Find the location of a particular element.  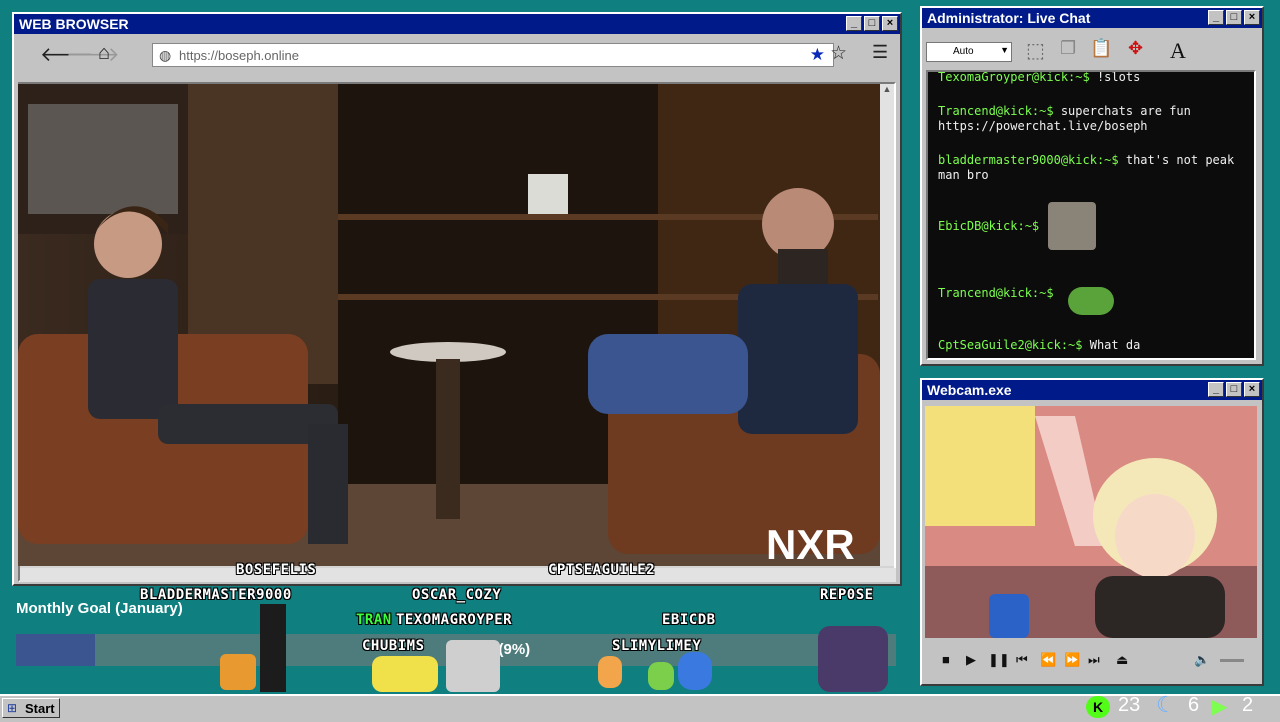

goal-progress-fill is located at coordinates (56, 650).